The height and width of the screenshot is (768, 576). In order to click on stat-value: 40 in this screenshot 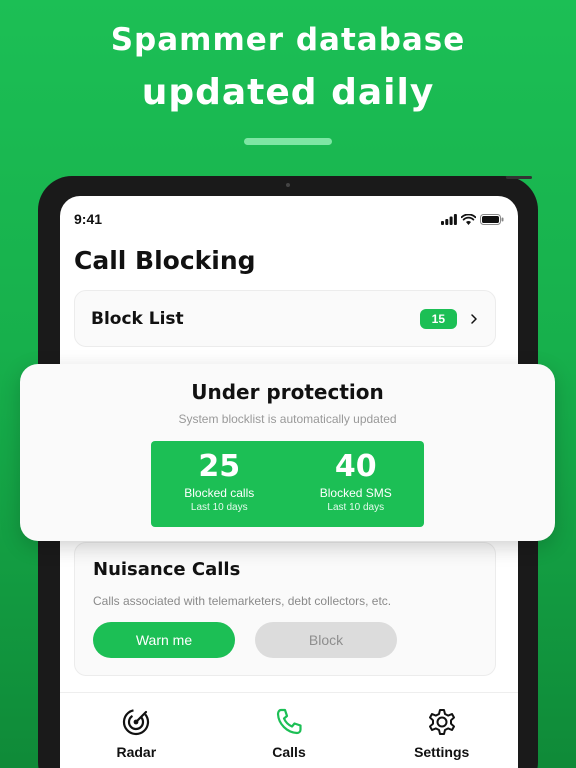, I will do `click(355, 466)`.